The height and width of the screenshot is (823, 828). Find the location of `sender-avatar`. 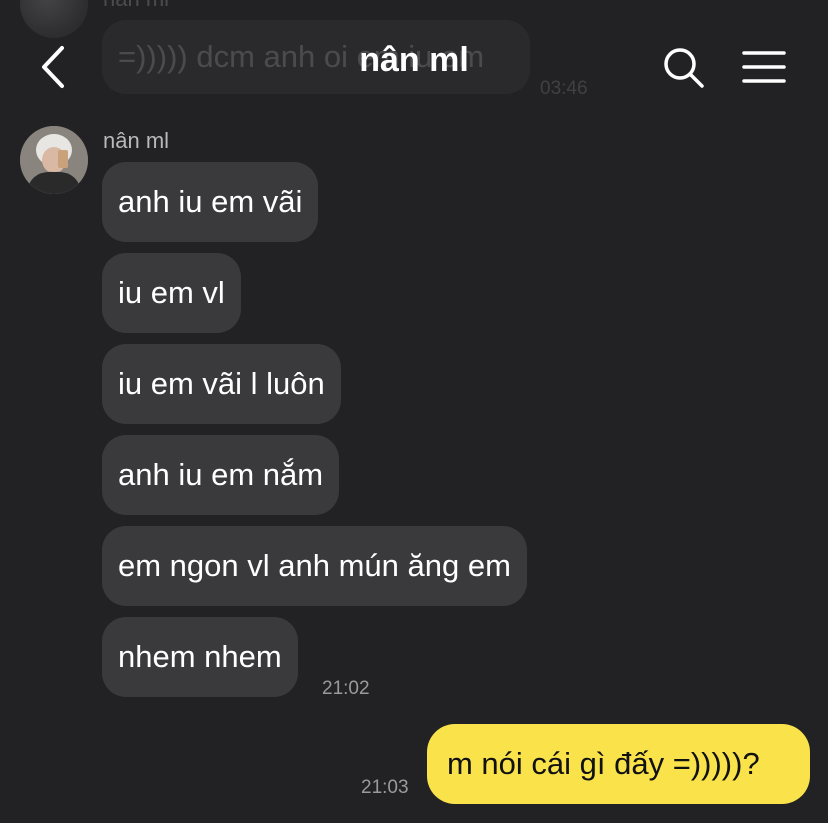

sender-avatar is located at coordinates (54, 160).